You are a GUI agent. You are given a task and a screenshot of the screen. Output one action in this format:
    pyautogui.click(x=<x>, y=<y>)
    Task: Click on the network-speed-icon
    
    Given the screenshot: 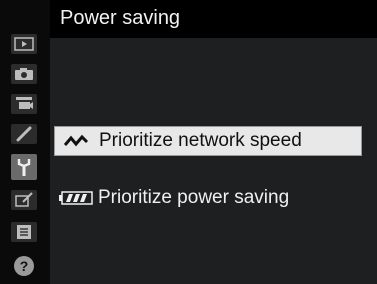 What is the action you would take?
    pyautogui.click(x=77, y=141)
    